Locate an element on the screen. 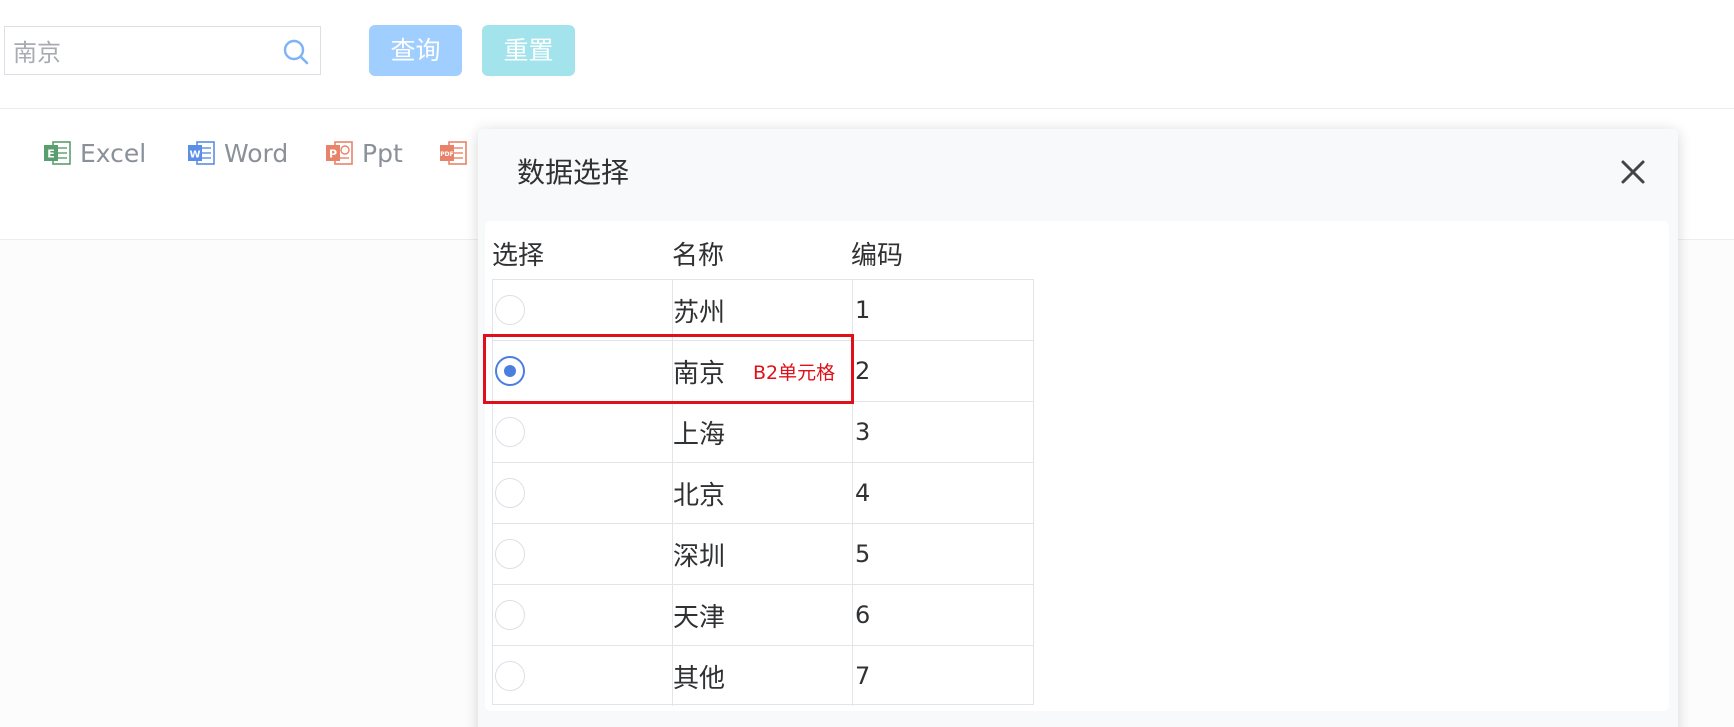 The image size is (1734, 727). column-header-code: 编码 is located at coordinates (877, 256).